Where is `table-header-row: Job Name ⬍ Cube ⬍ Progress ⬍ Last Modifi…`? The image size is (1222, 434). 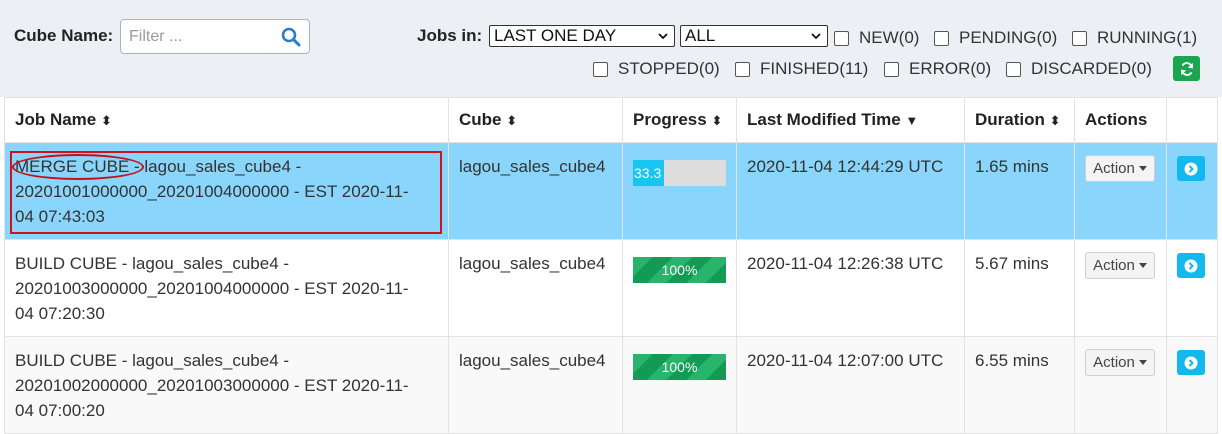
table-header-row: Job Name ⬍ Cube ⬍ Progress ⬍ Last Modifi… is located at coordinates (611, 120).